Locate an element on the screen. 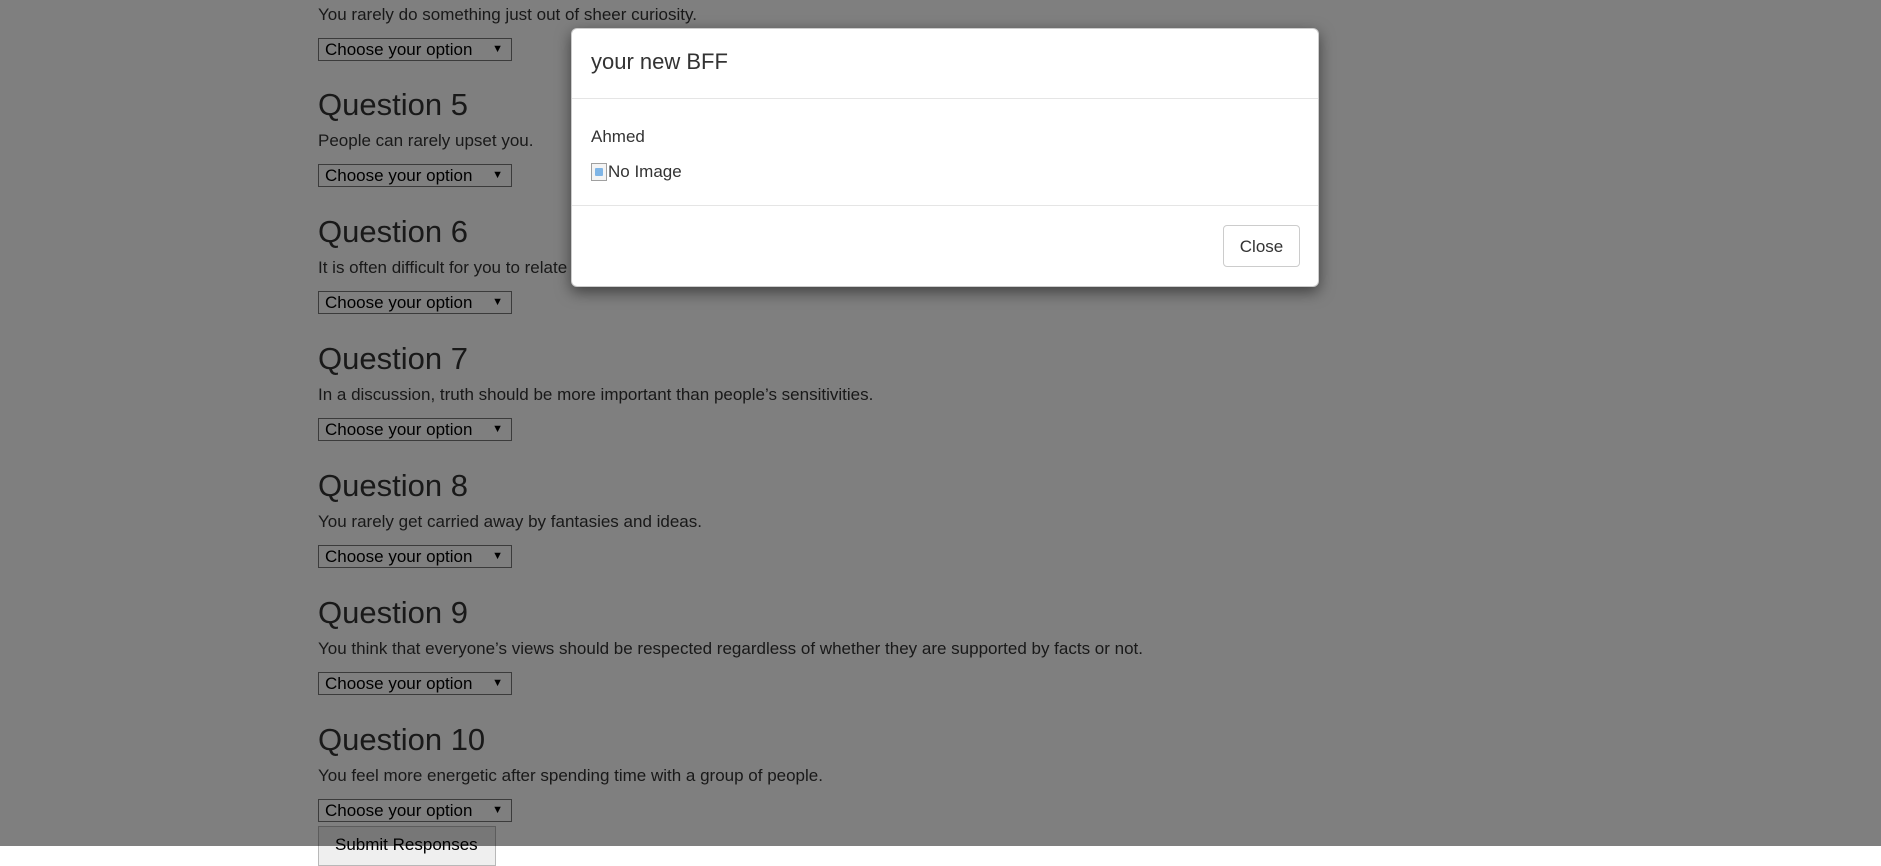 The height and width of the screenshot is (866, 1881). bff-modal: your new BFF Ahmed No Image Close is located at coordinates (945, 157).